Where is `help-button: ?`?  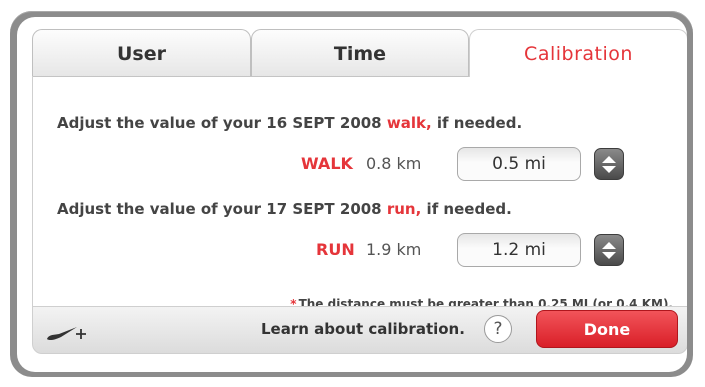
help-button: ? is located at coordinates (498, 329).